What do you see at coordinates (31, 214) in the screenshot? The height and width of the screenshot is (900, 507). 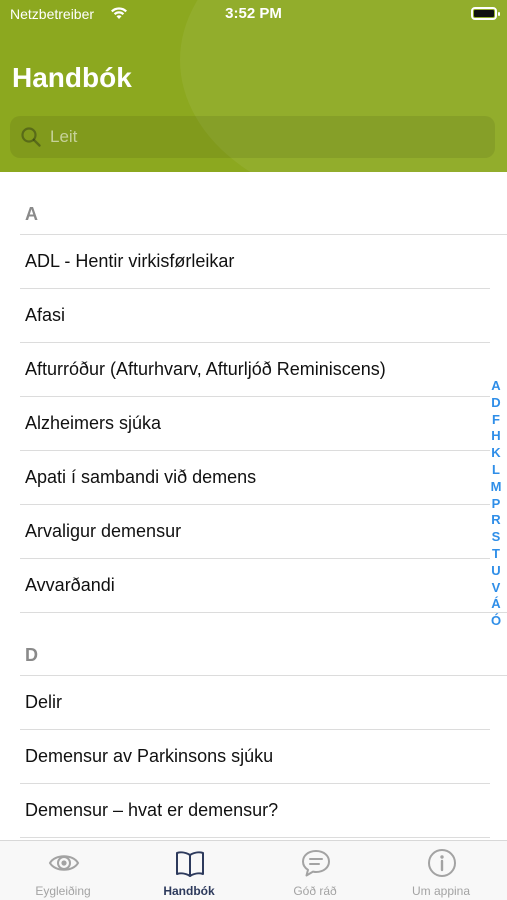 I see `section-letter: A` at bounding box center [31, 214].